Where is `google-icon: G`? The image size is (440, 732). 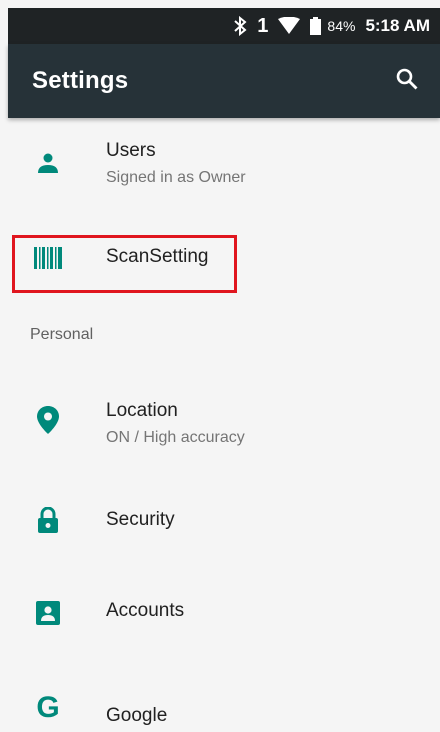 google-icon: G is located at coordinates (48, 707).